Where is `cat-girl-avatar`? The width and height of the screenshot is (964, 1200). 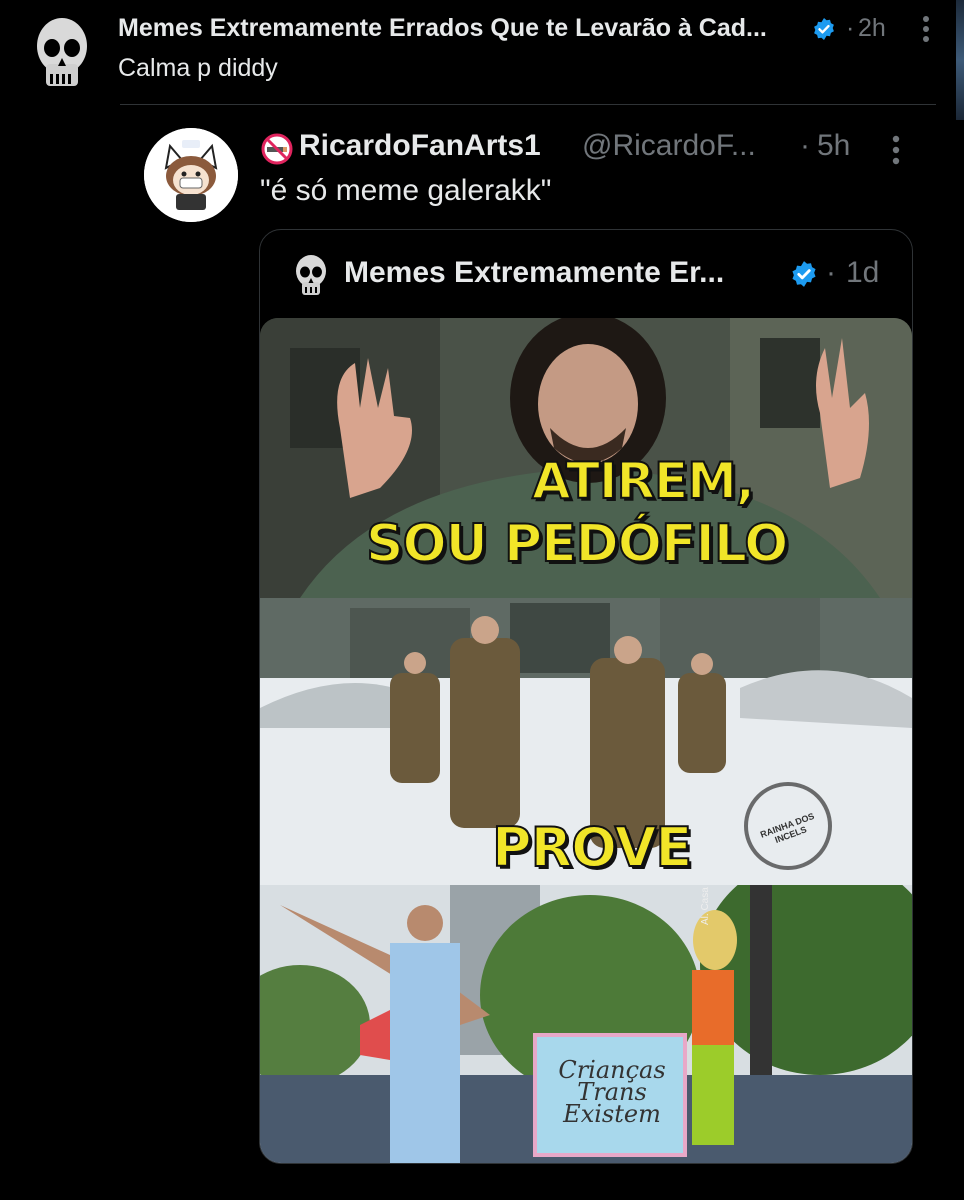
cat-girl-avatar is located at coordinates (191, 175).